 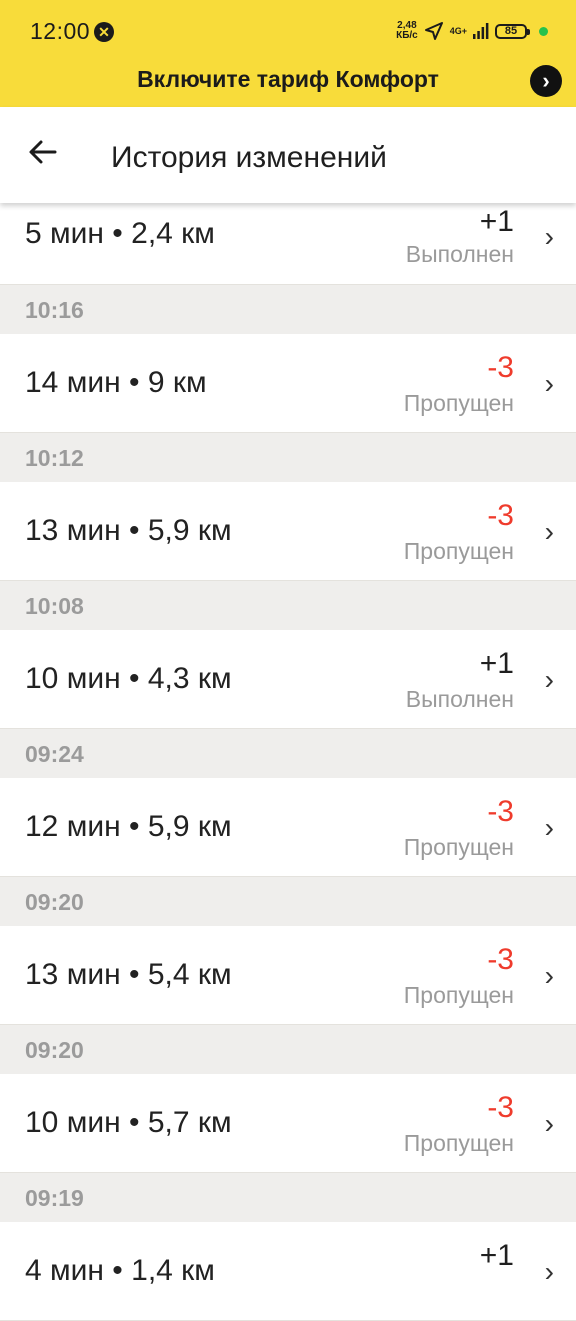 I want to click on separator-time: 10:12, so click(x=54, y=458).